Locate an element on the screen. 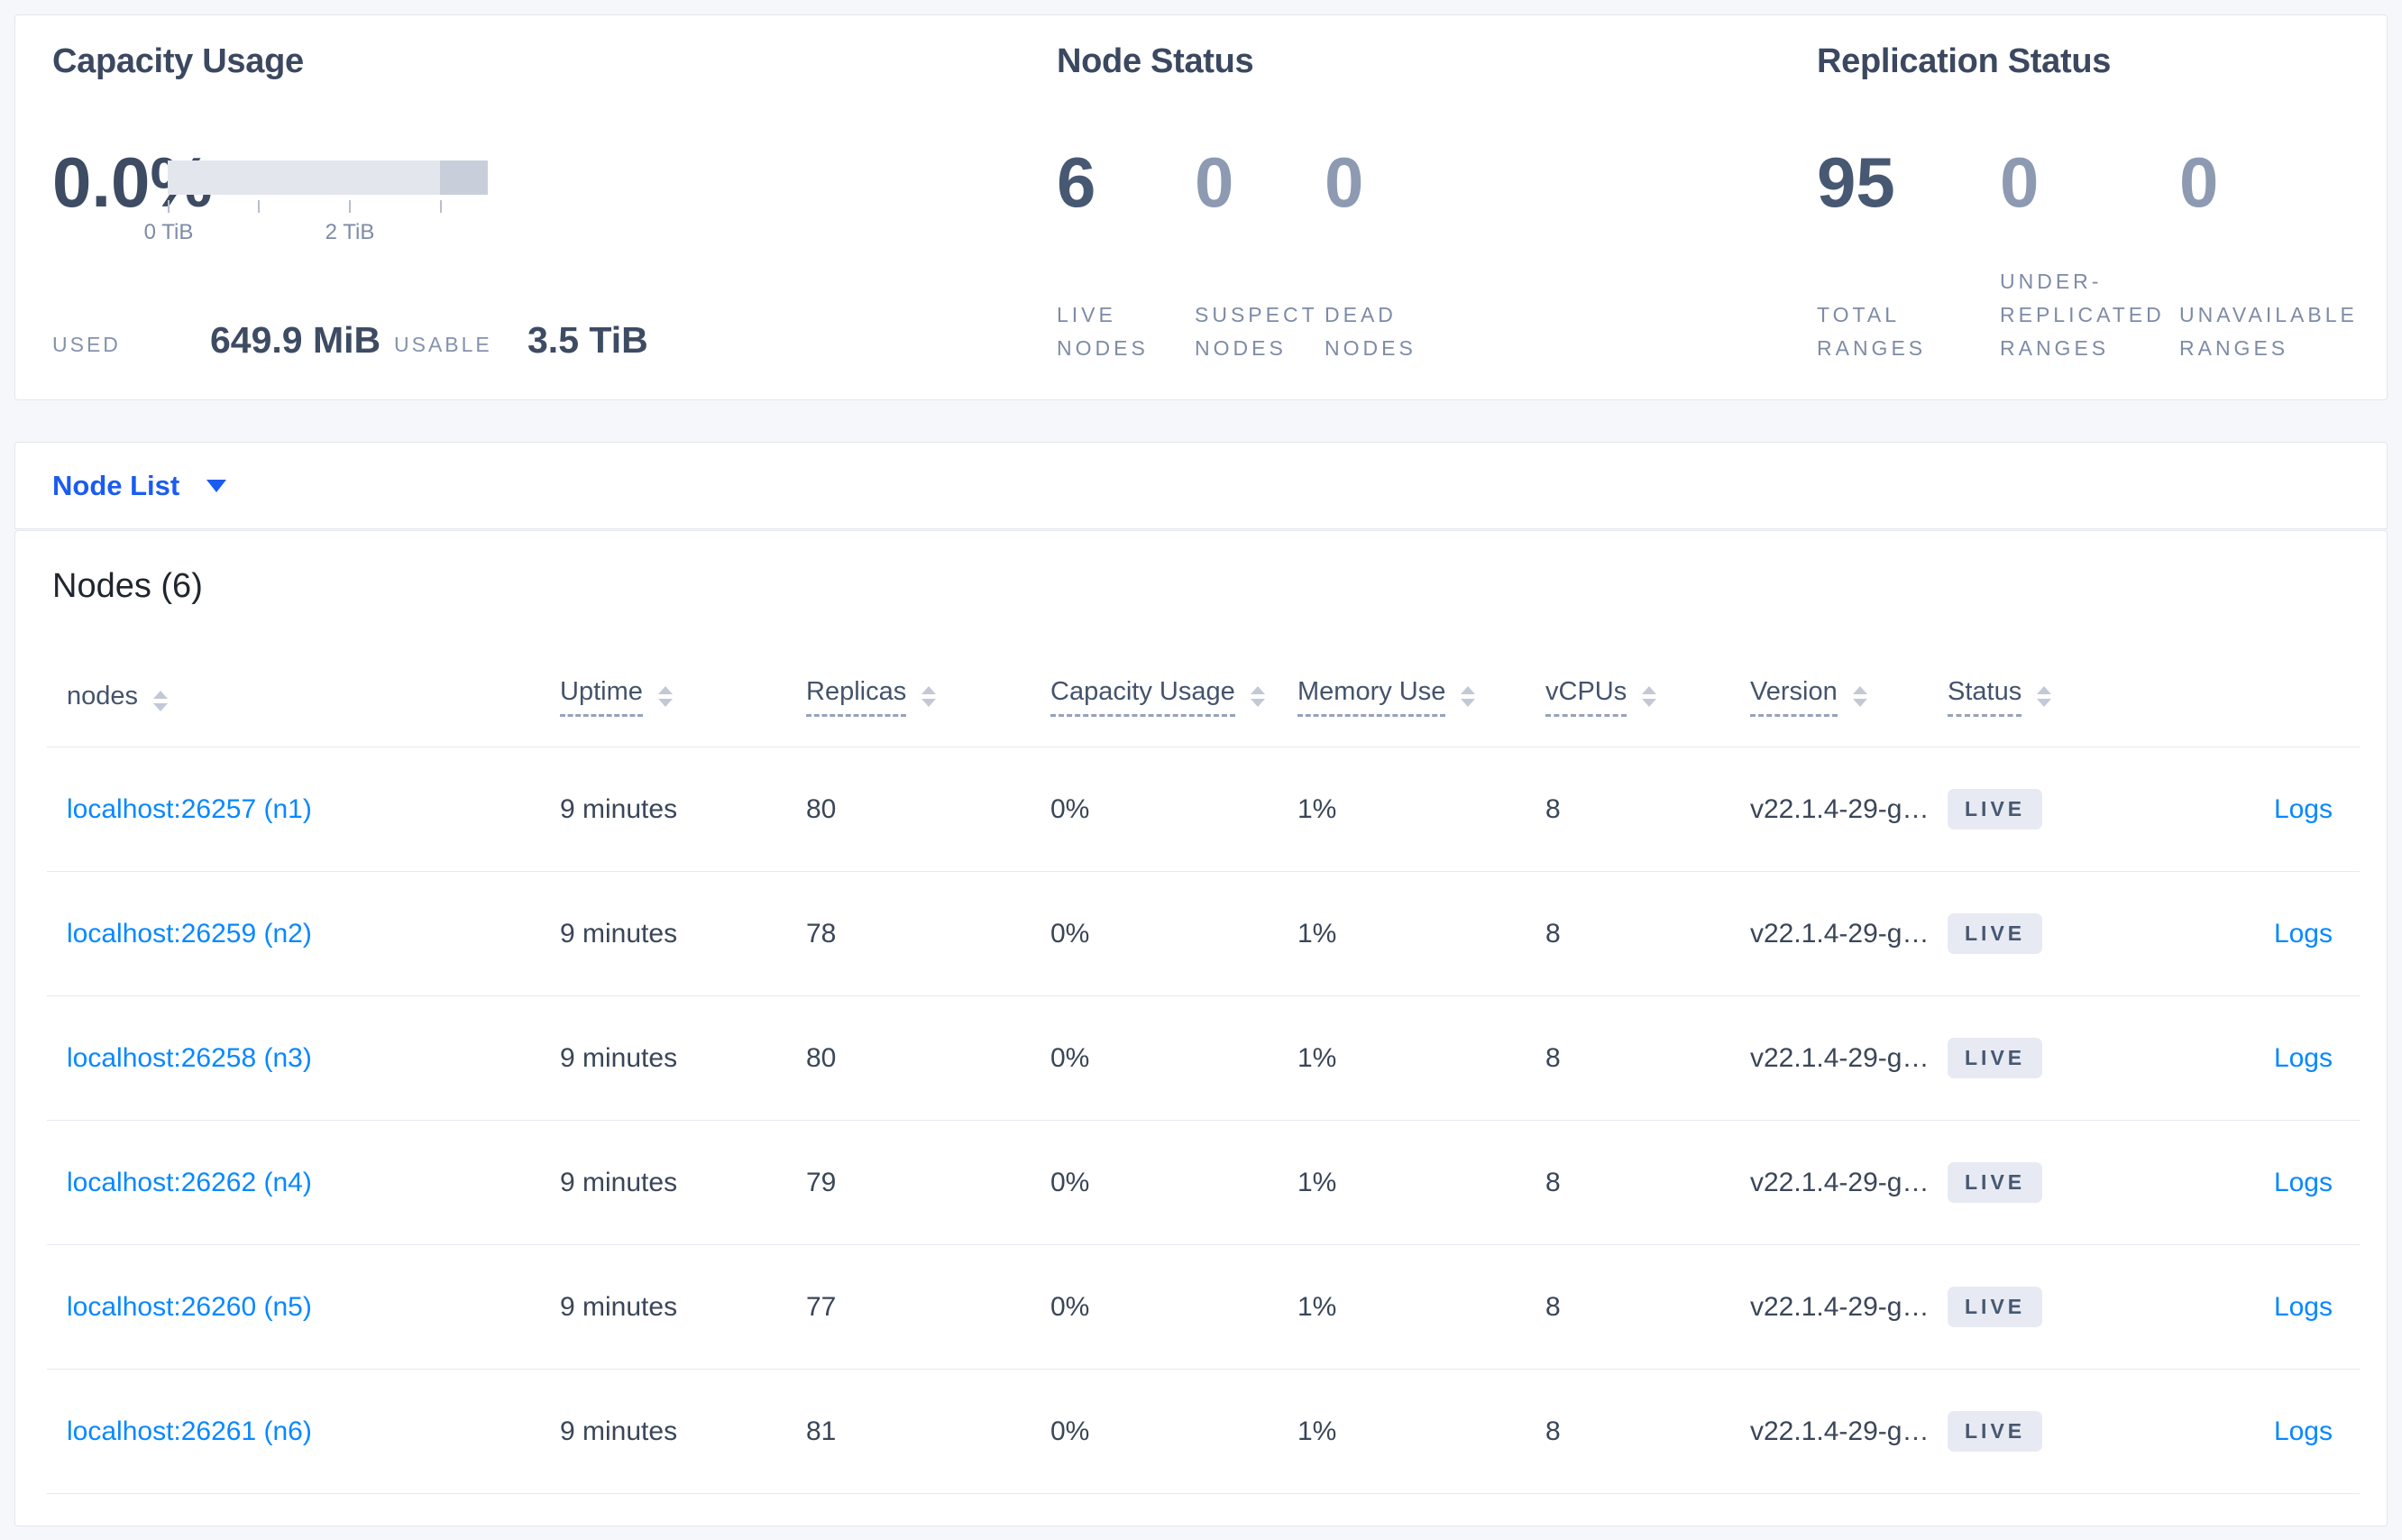 Image resolution: width=2402 pixels, height=1540 pixels. capacity-usable-value: 3.5 TiB is located at coordinates (587, 340).